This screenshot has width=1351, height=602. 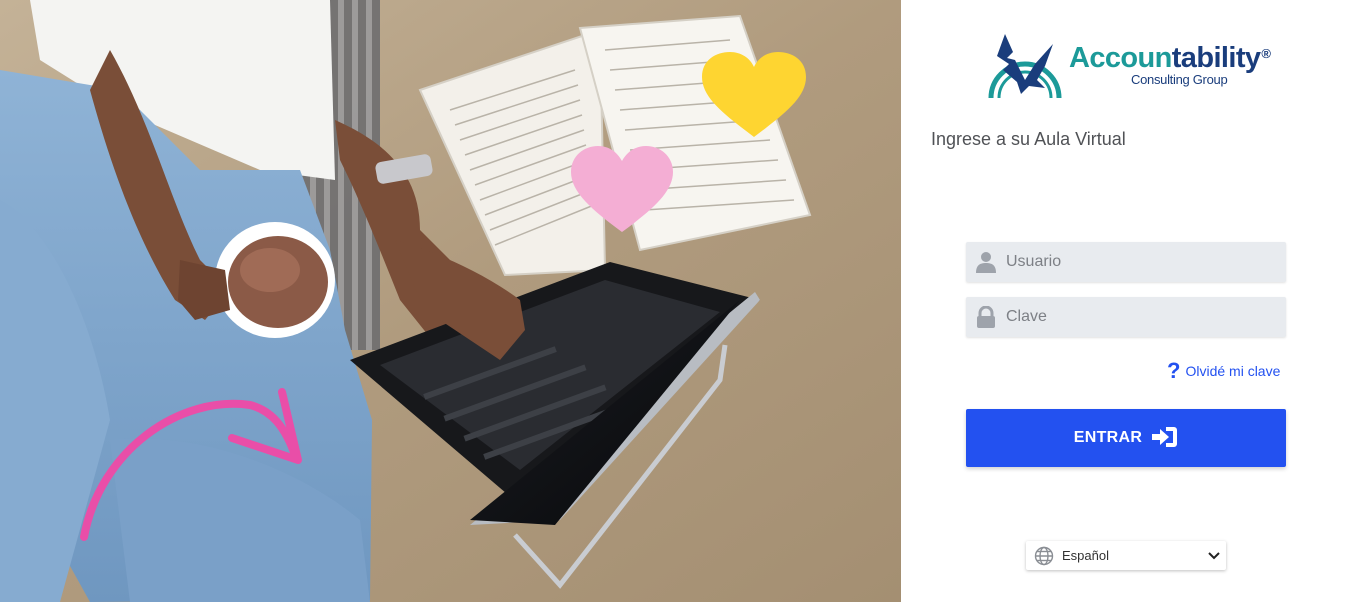 I want to click on username-field, so click(x=1126, y=262).